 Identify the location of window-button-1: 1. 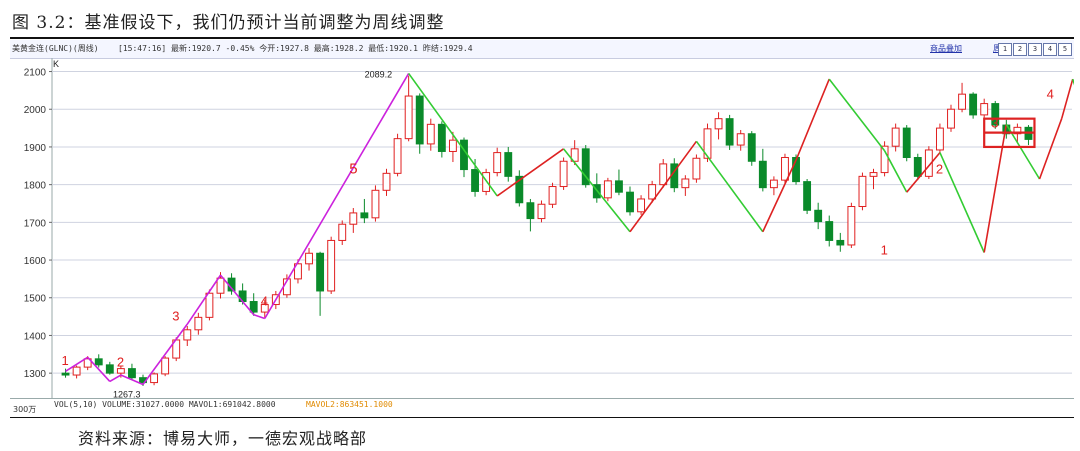
(1005, 49).